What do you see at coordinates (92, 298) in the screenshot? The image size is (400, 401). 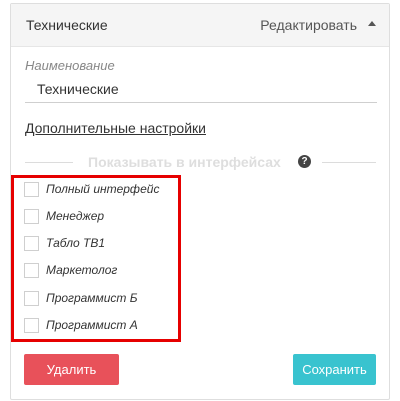 I see `checkbox-label: Программист Б` at bounding box center [92, 298].